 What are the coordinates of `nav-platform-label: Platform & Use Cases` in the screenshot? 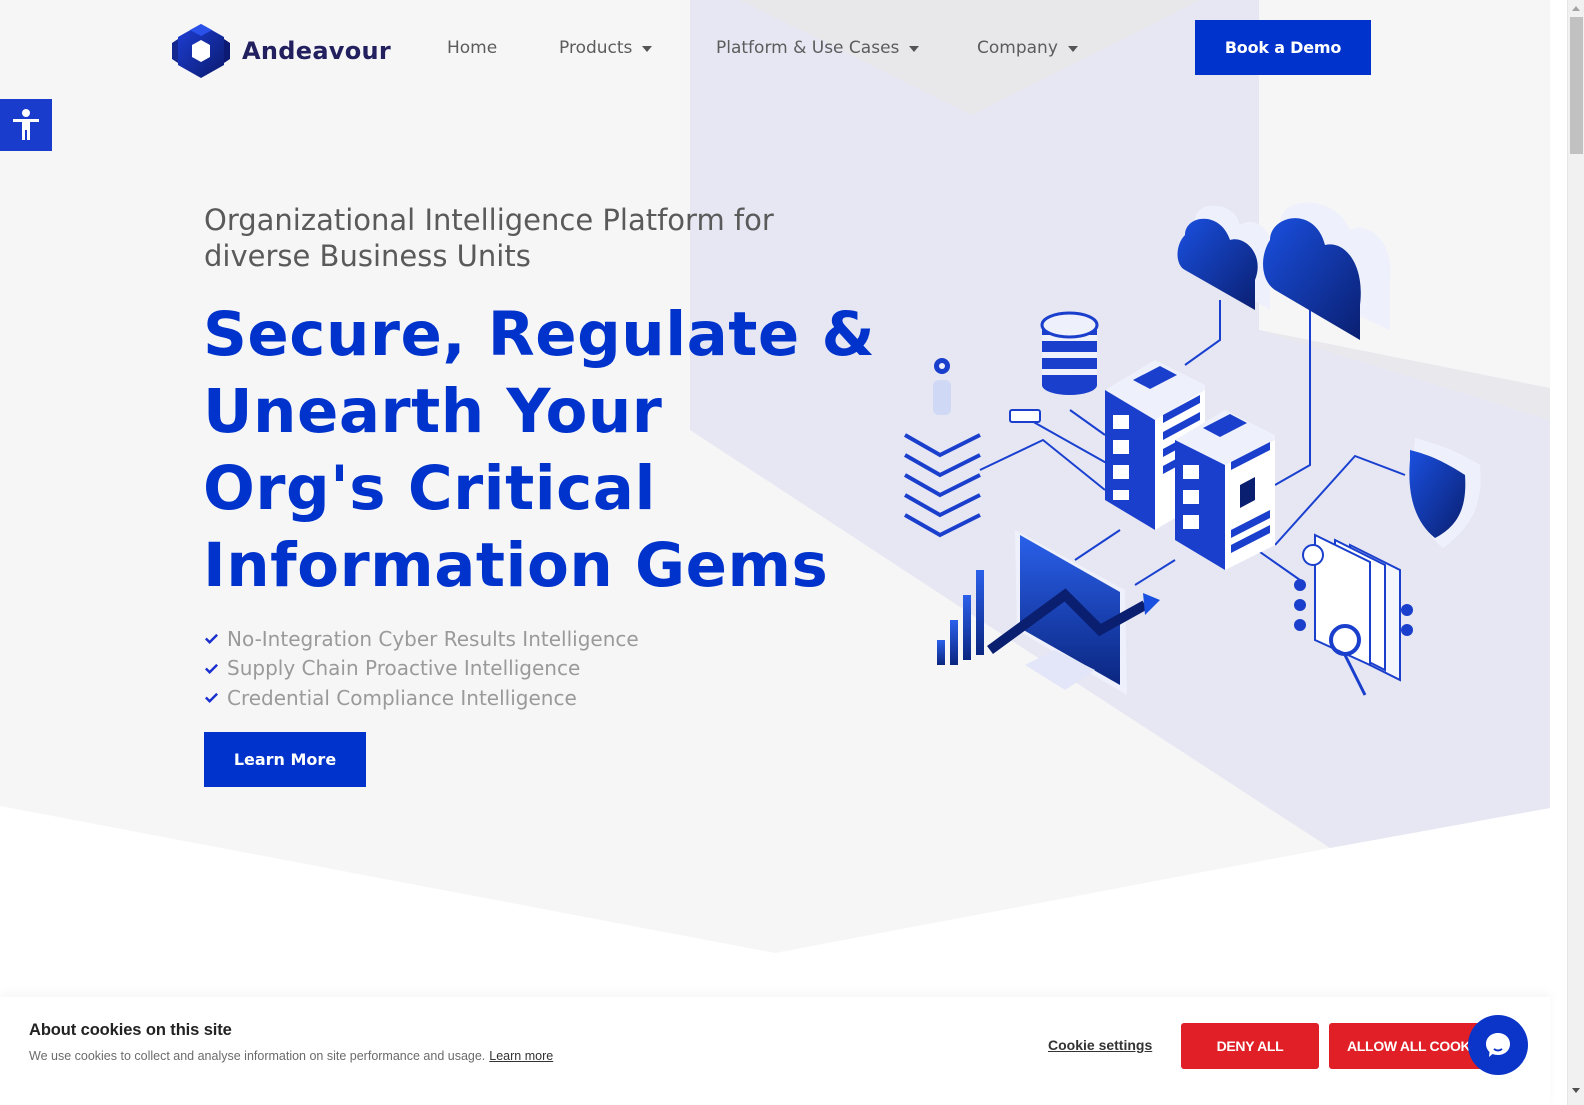 It's located at (808, 48).